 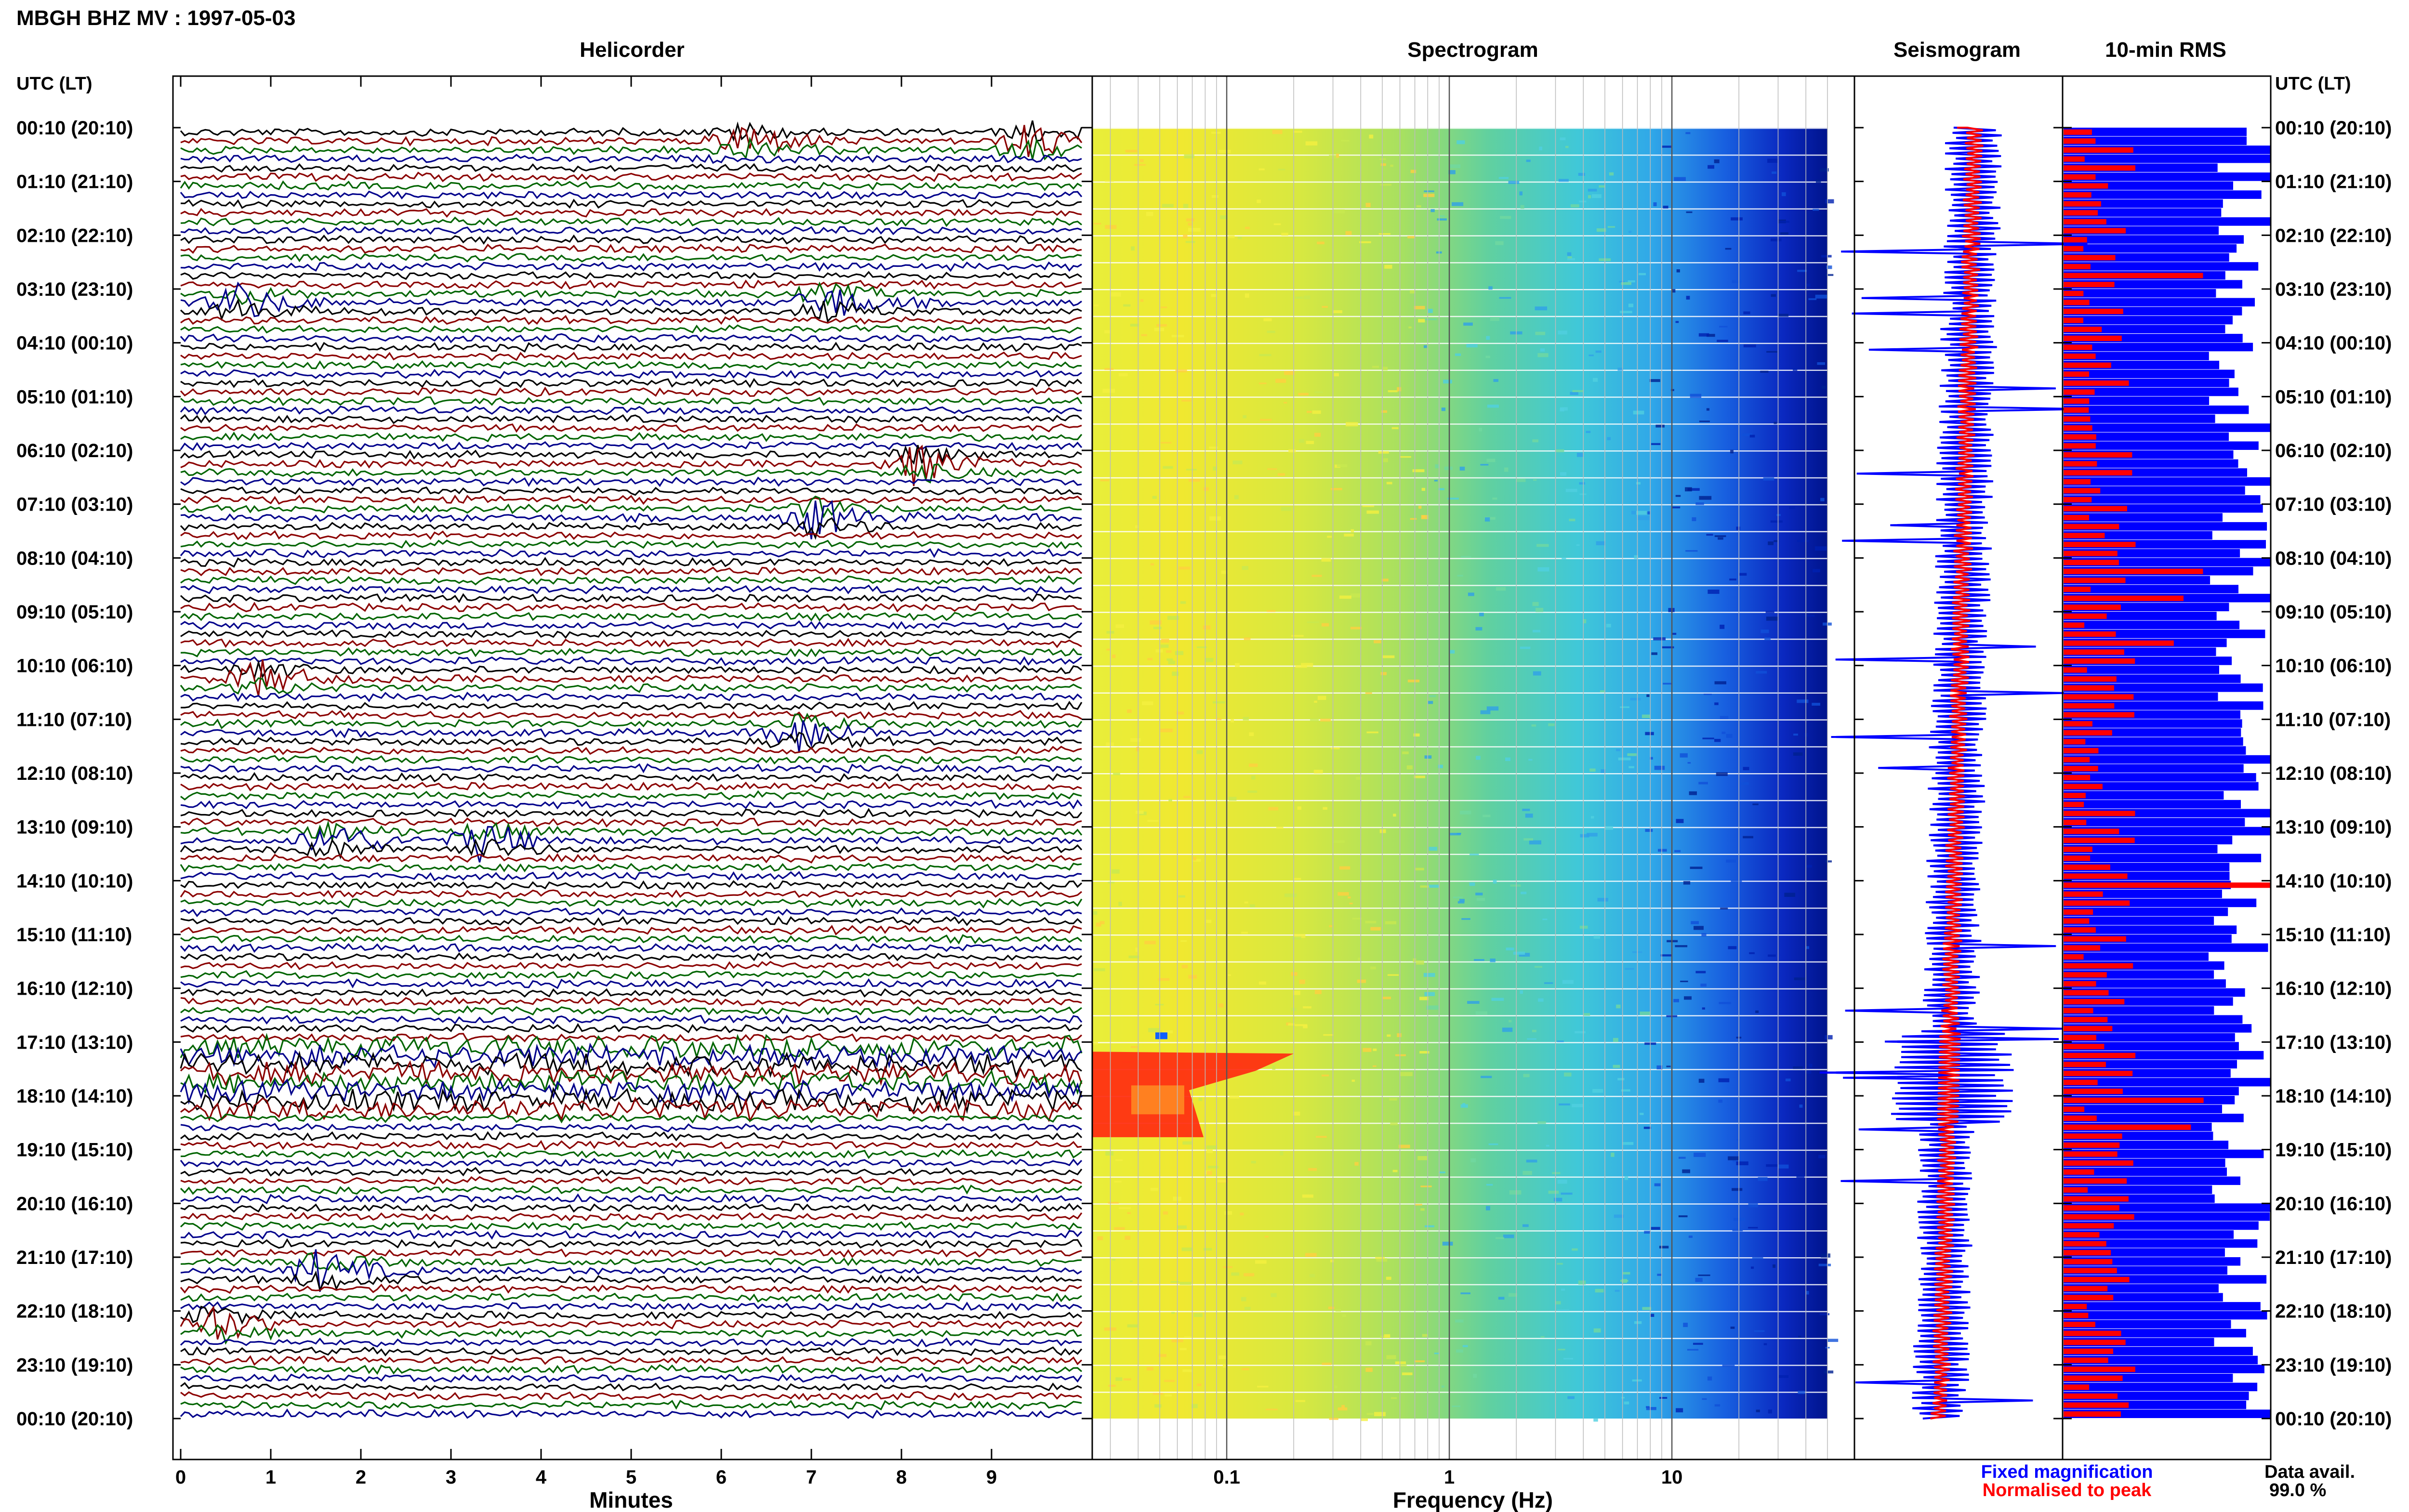 I want to click on time-label-right: 02:10 (22:10), so click(x=2333, y=235).